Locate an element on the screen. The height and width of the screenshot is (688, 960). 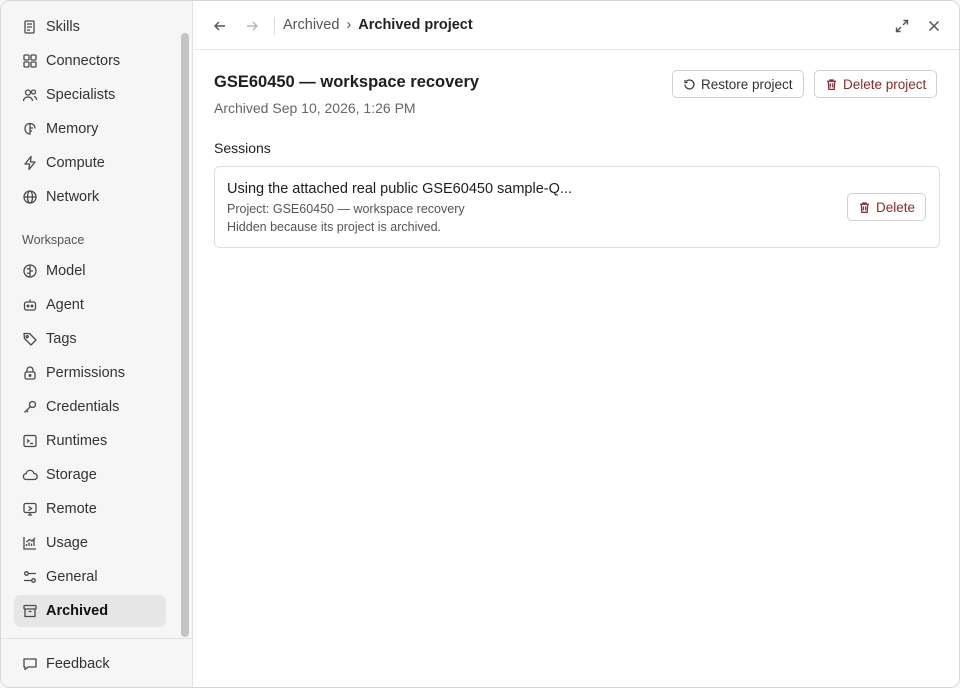
expand-button is located at coordinates (902, 26).